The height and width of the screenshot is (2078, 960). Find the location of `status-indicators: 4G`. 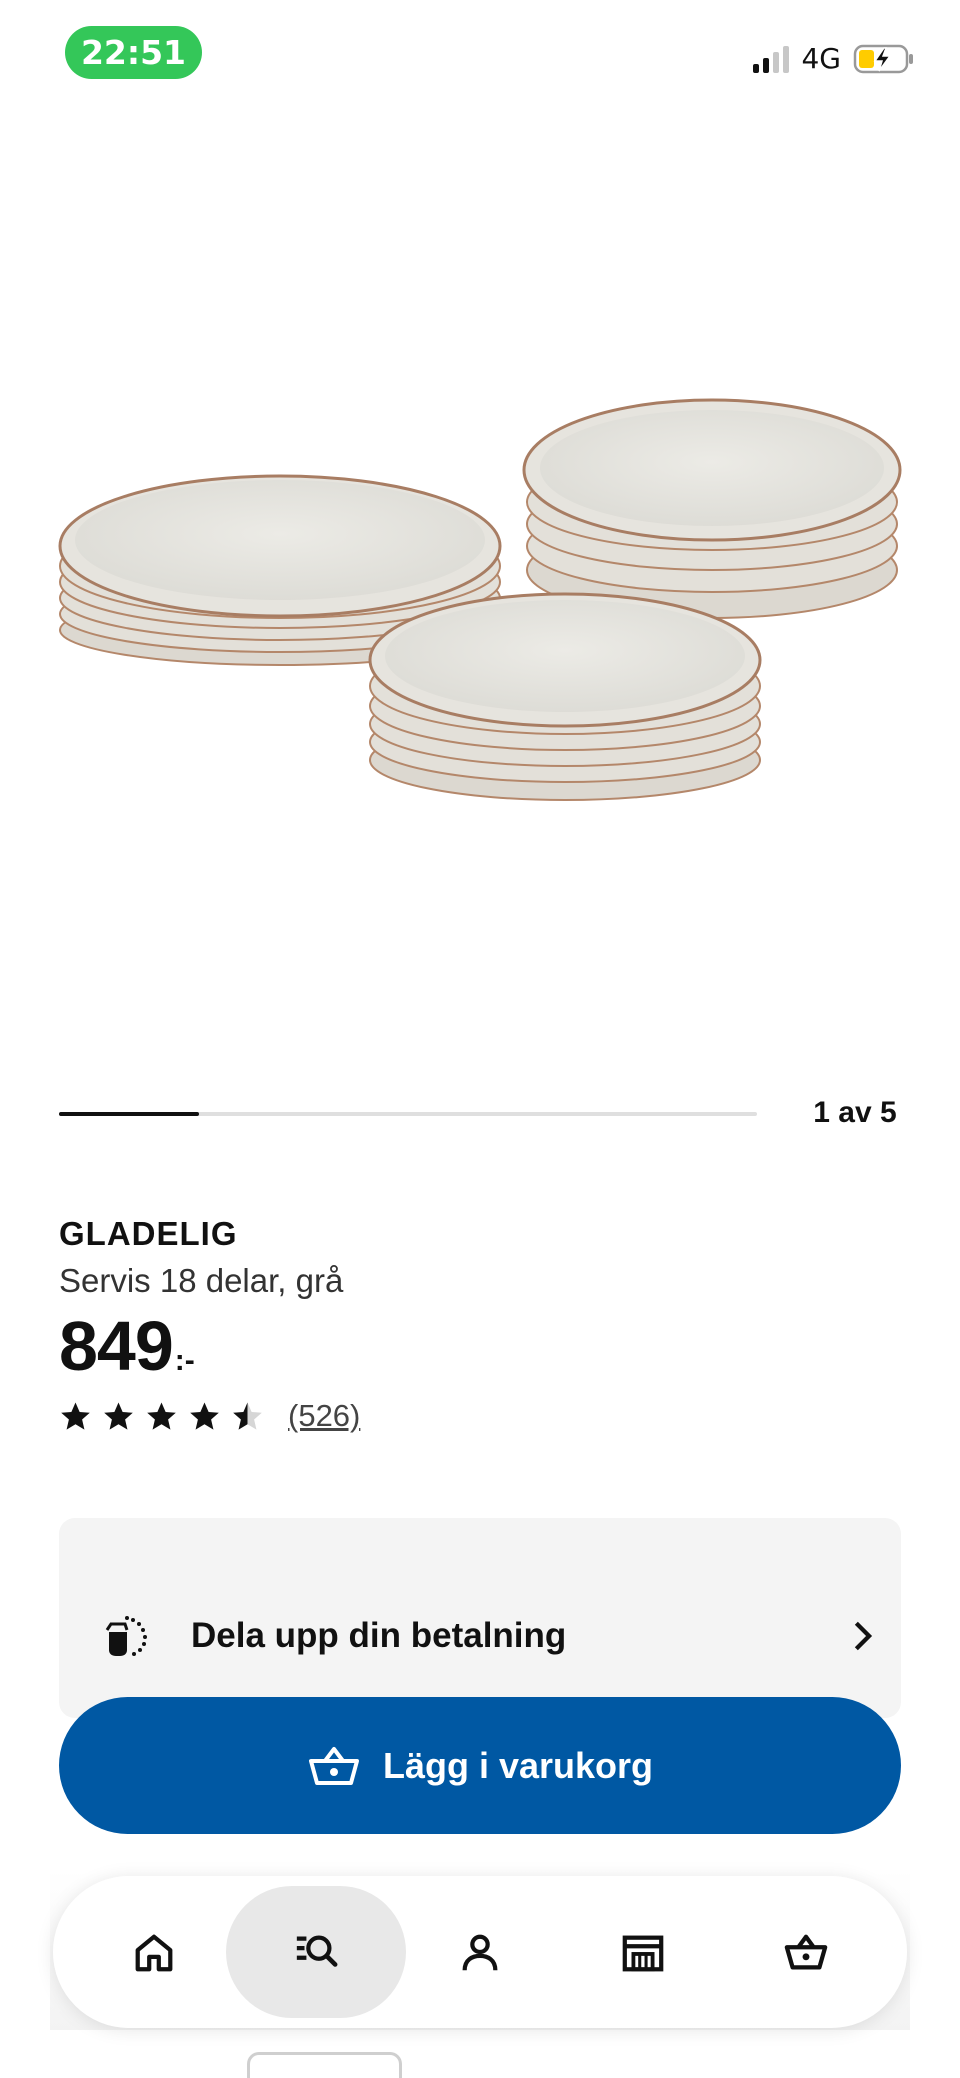

status-indicators: 4G is located at coordinates (834, 58).